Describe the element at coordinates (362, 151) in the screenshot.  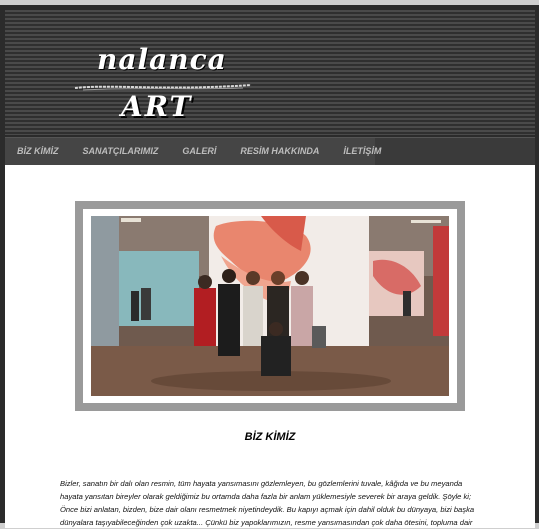
I see `nav-item-iletisim: İLETİŞİM` at that location.